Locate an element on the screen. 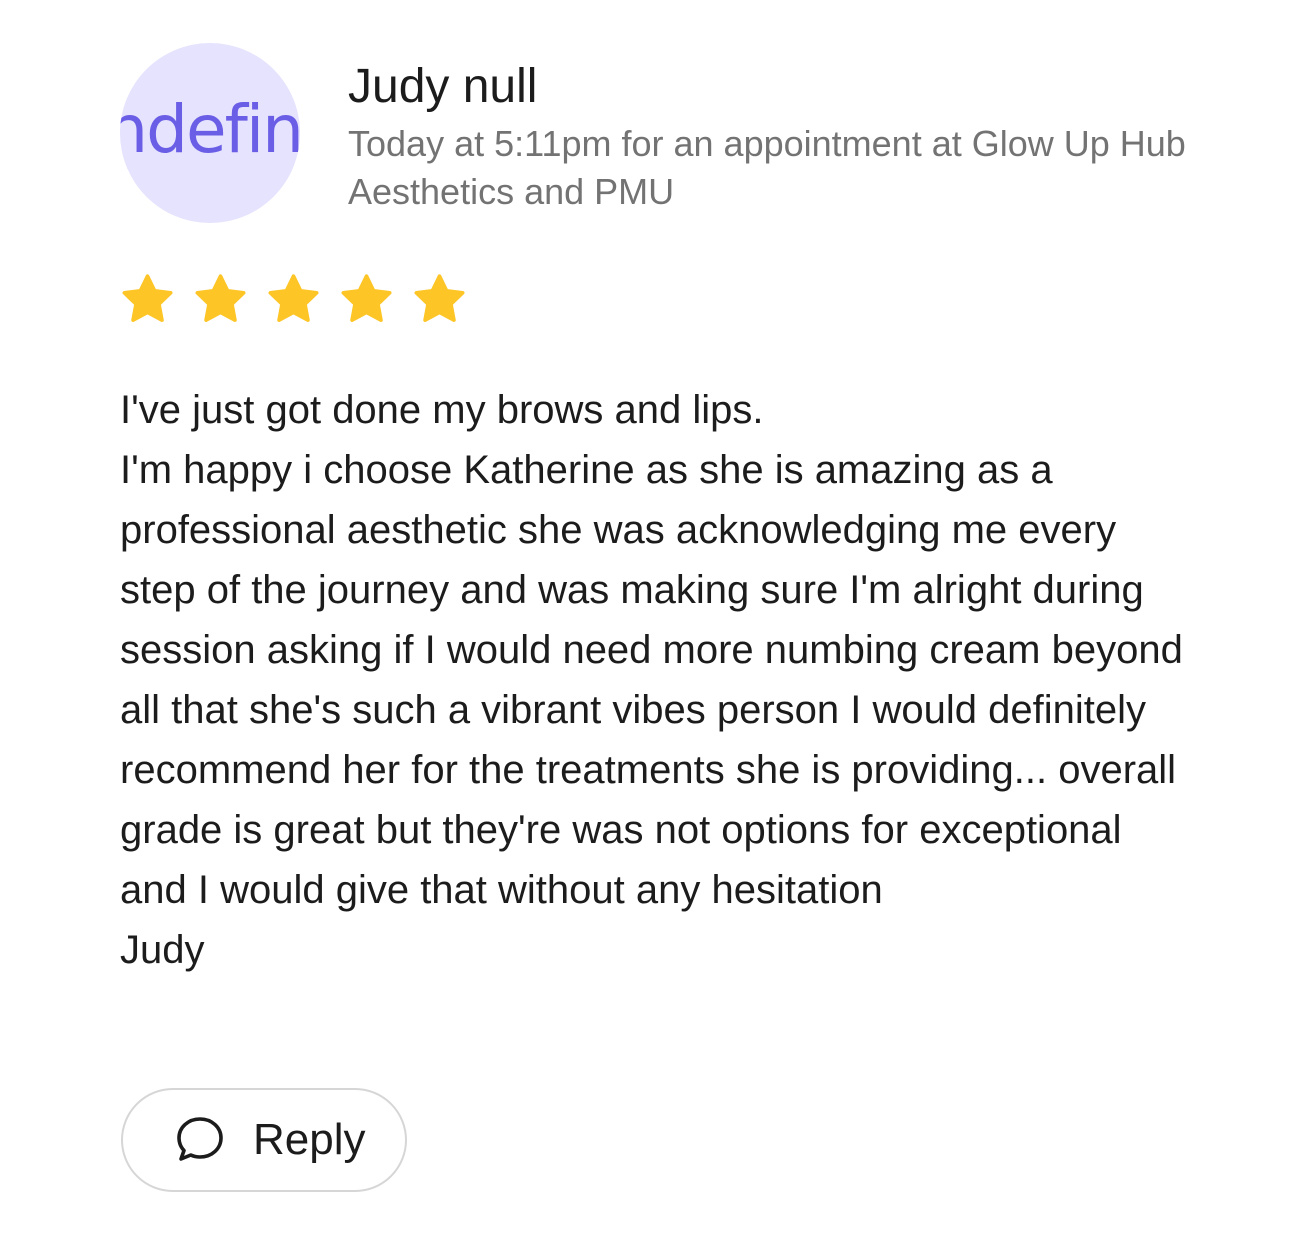 The image size is (1290, 1247). speech-bubble-icon is located at coordinates (200, 1139).